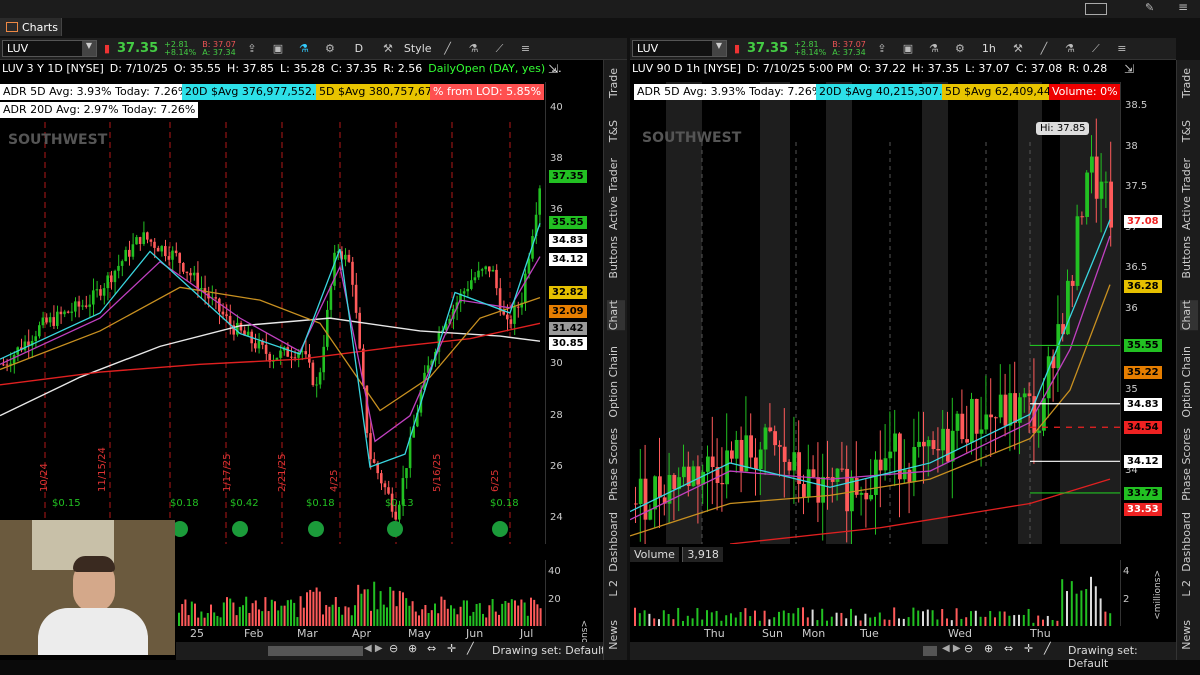 This screenshot has width=1200, height=675. What do you see at coordinates (1149, 7) in the screenshot?
I see `pin-icon: ✎` at bounding box center [1149, 7].